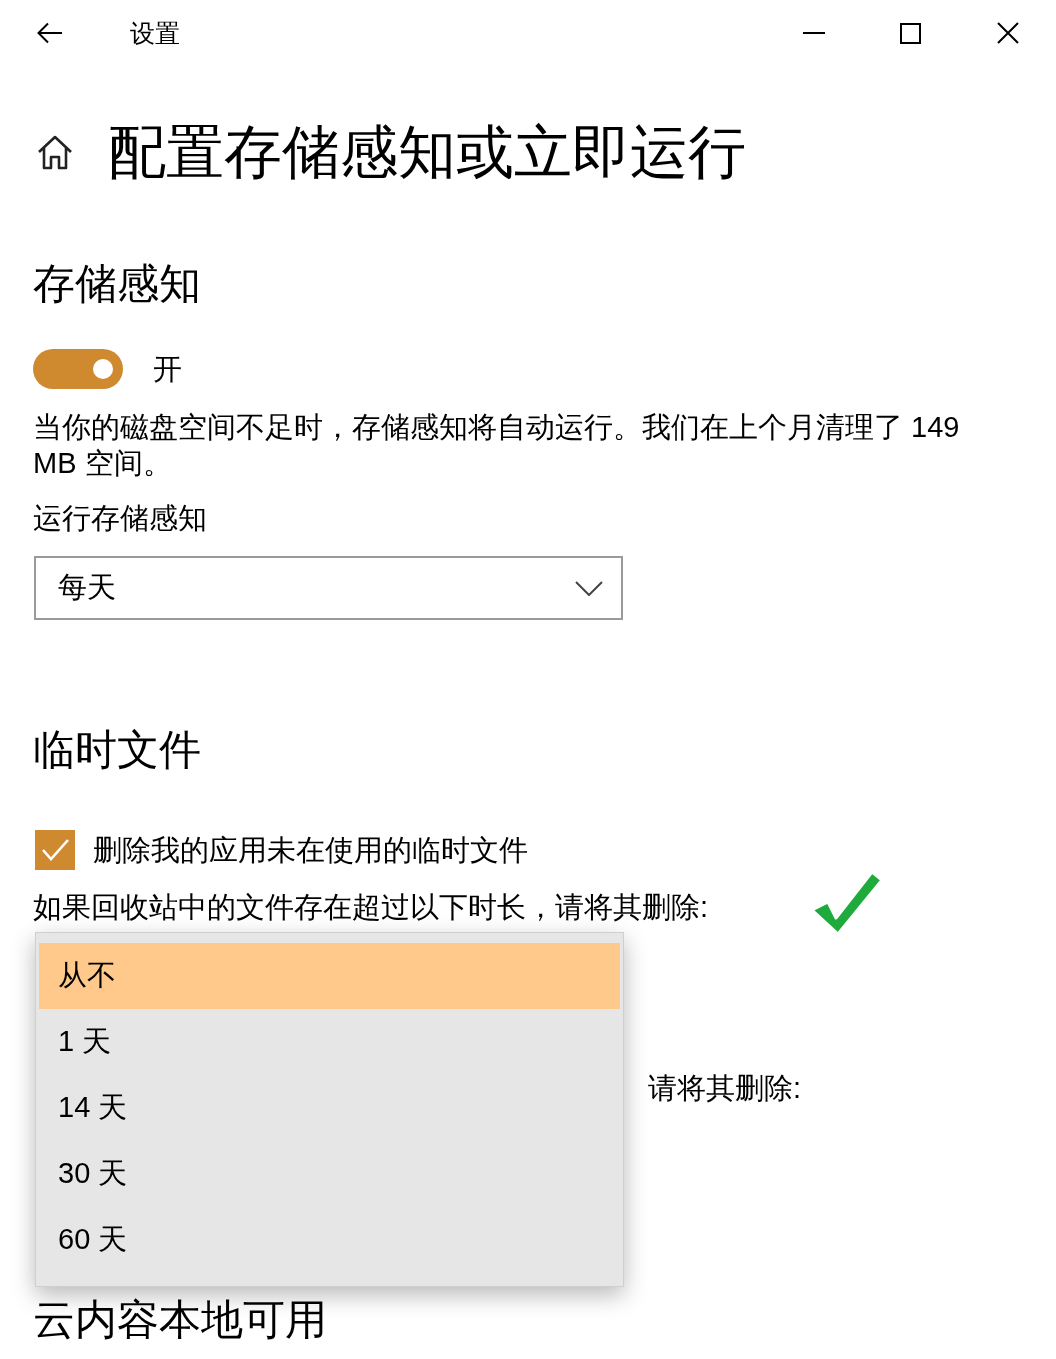 Image resolution: width=1056 pixels, height=1359 pixels. I want to click on minimize-icon, so click(813, 33).